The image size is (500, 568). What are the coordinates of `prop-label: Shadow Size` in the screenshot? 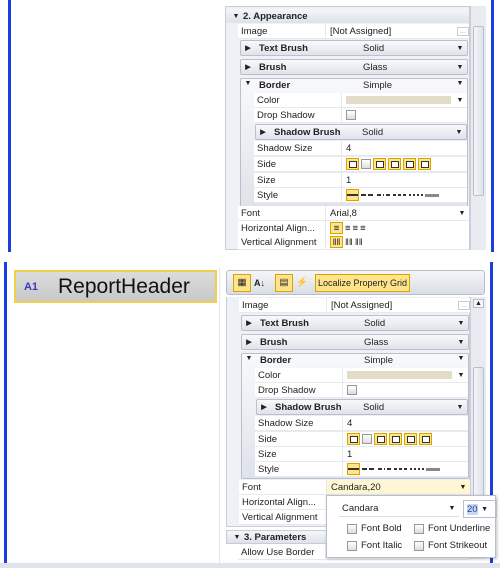 It's located at (298, 148).